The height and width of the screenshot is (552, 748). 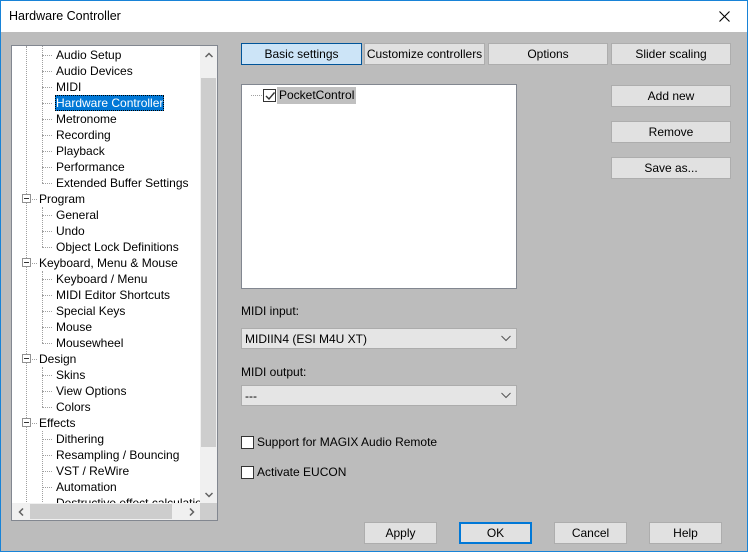 What do you see at coordinates (101, 511) in the screenshot?
I see `horizontal-scroll-thumb` at bounding box center [101, 511].